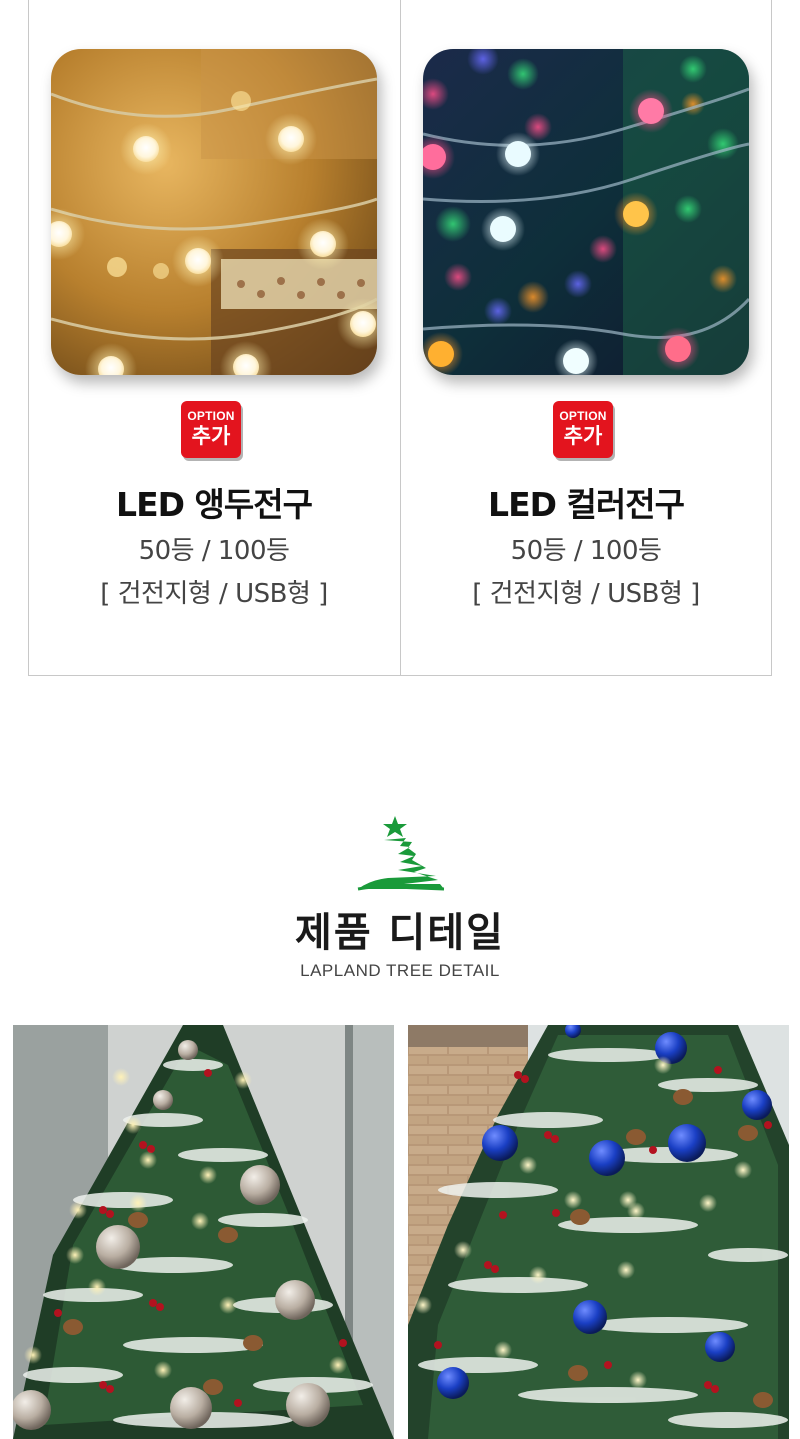 This screenshot has width=800, height=1439. I want to click on section-subtitle: LAPLAND TREE DETAIL, so click(400, 970).